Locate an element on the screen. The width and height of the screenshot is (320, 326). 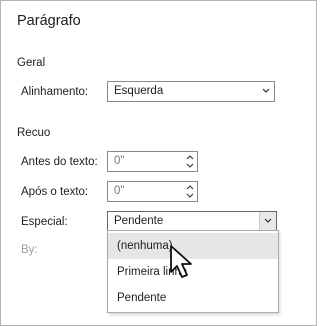
after-text-value: 0" is located at coordinates (119, 191).